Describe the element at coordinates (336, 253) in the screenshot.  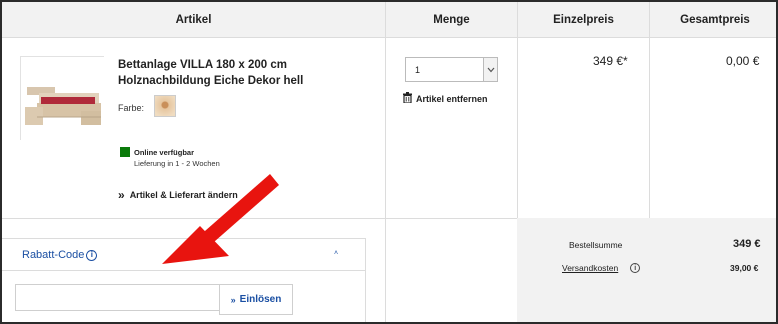
I see `chevron-up-icon: ˄` at that location.